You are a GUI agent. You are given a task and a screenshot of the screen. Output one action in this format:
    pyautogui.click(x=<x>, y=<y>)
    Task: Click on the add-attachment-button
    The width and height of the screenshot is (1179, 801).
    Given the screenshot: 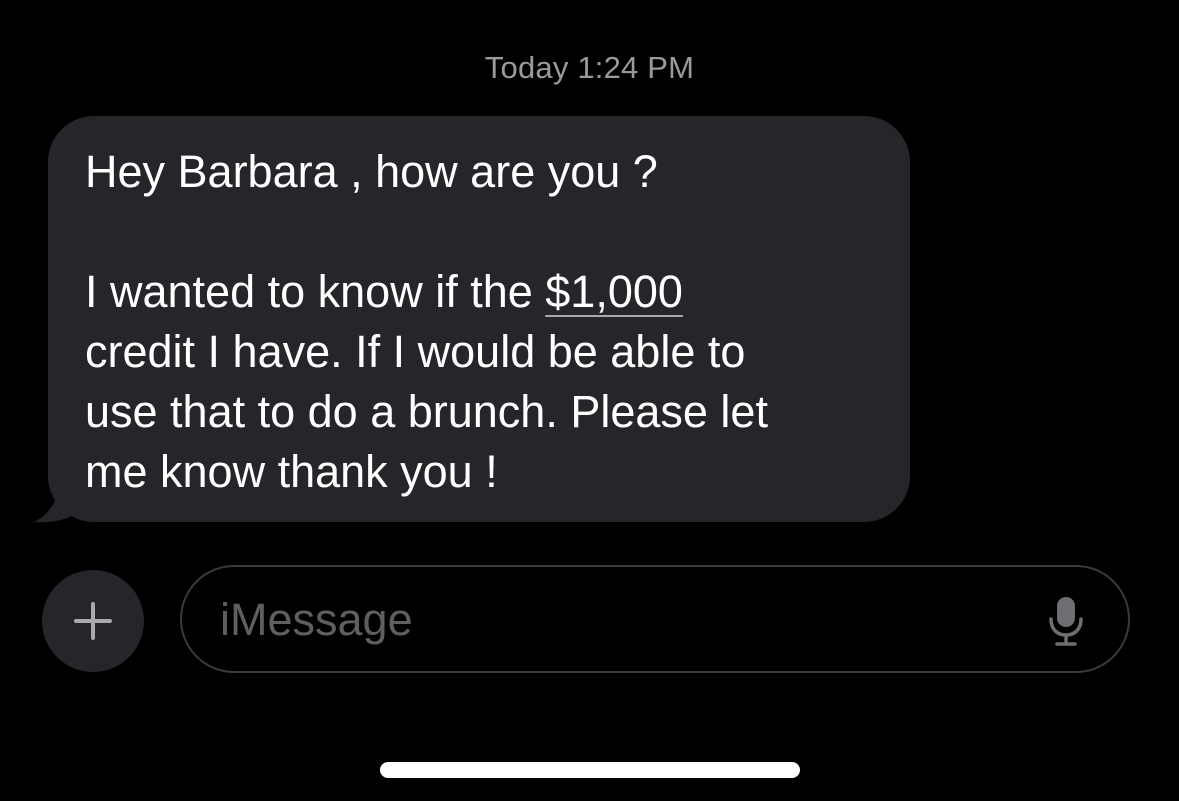 What is the action you would take?
    pyautogui.click(x=93, y=621)
    